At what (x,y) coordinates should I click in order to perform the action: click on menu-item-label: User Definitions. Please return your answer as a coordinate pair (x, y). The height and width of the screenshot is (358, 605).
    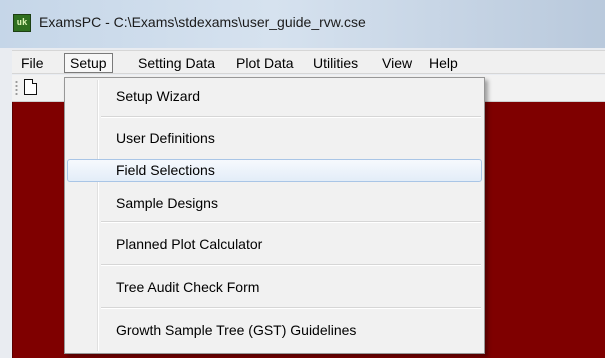
    Looking at the image, I should click on (165, 138).